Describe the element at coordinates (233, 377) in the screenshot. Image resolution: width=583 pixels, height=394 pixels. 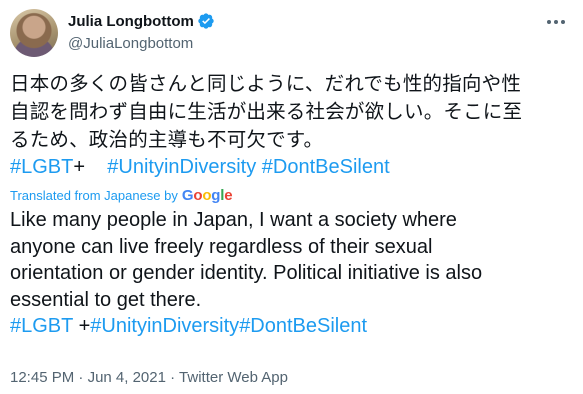
I see `tweet-source: Twitter Web App` at that location.